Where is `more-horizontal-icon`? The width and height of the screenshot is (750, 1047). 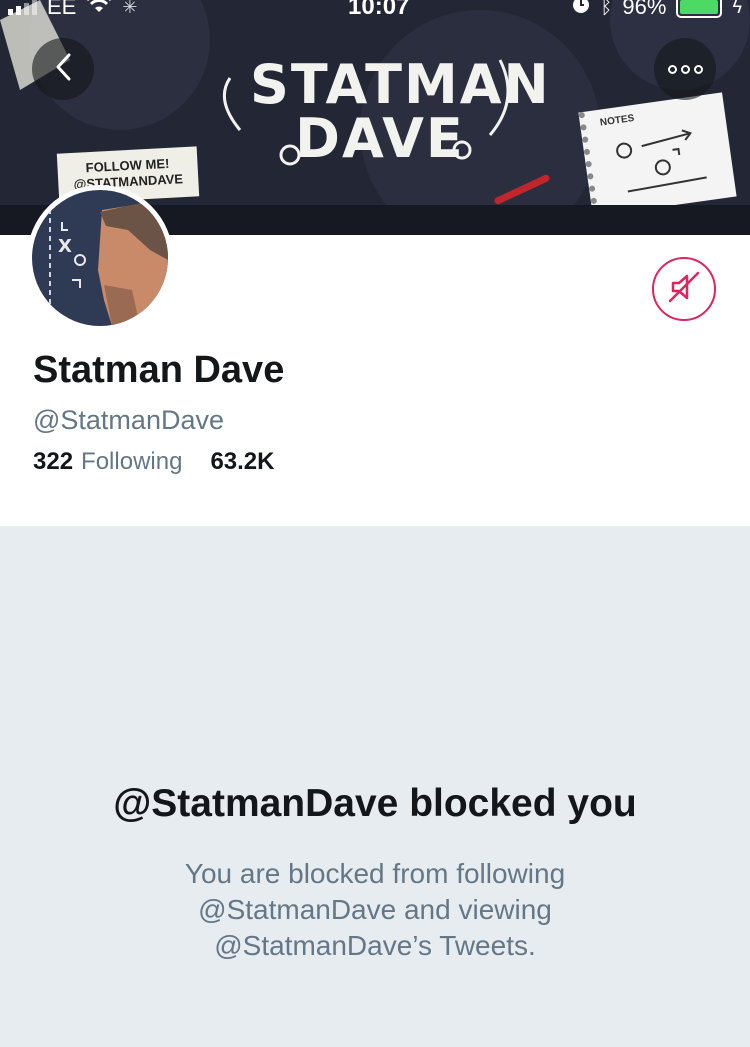
more-horizontal-icon is located at coordinates (685, 69).